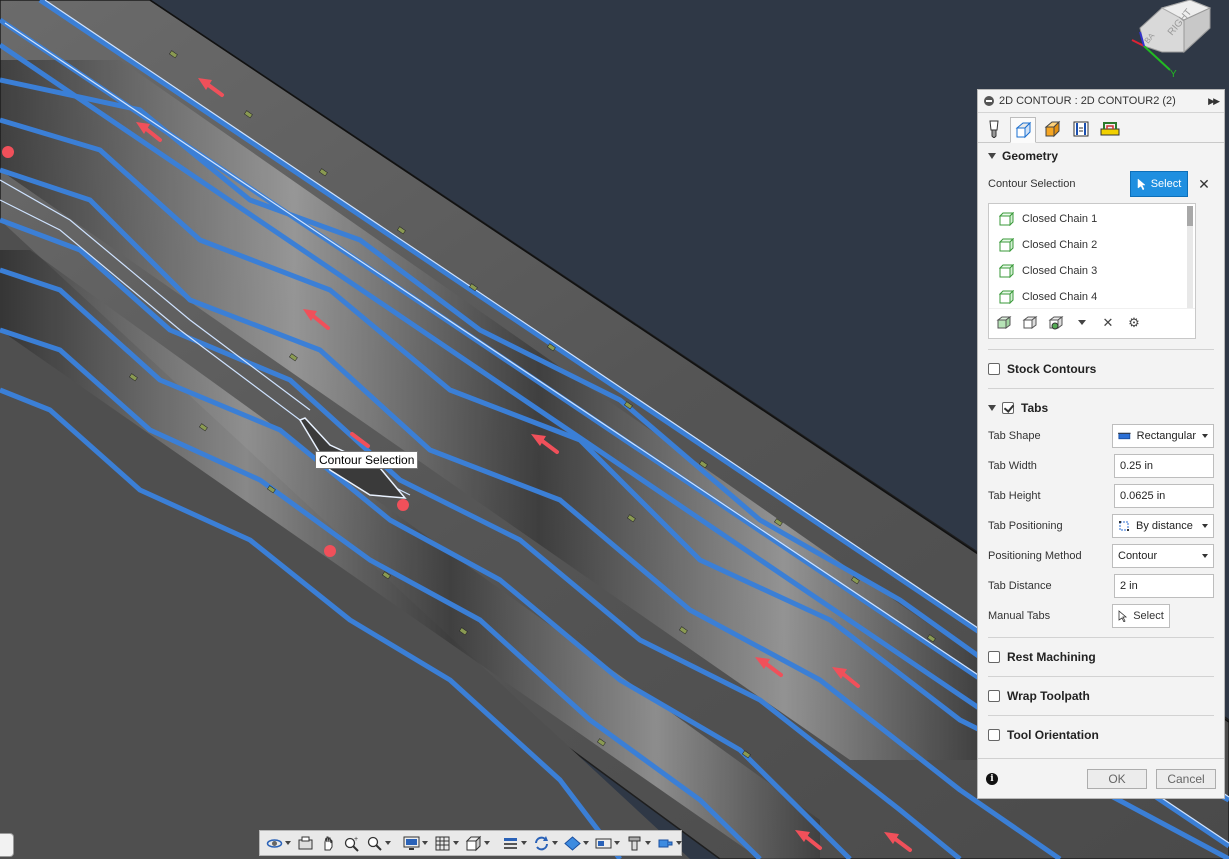 Image resolution: width=1229 pixels, height=859 pixels. I want to click on ok-button: OK, so click(1117, 778).